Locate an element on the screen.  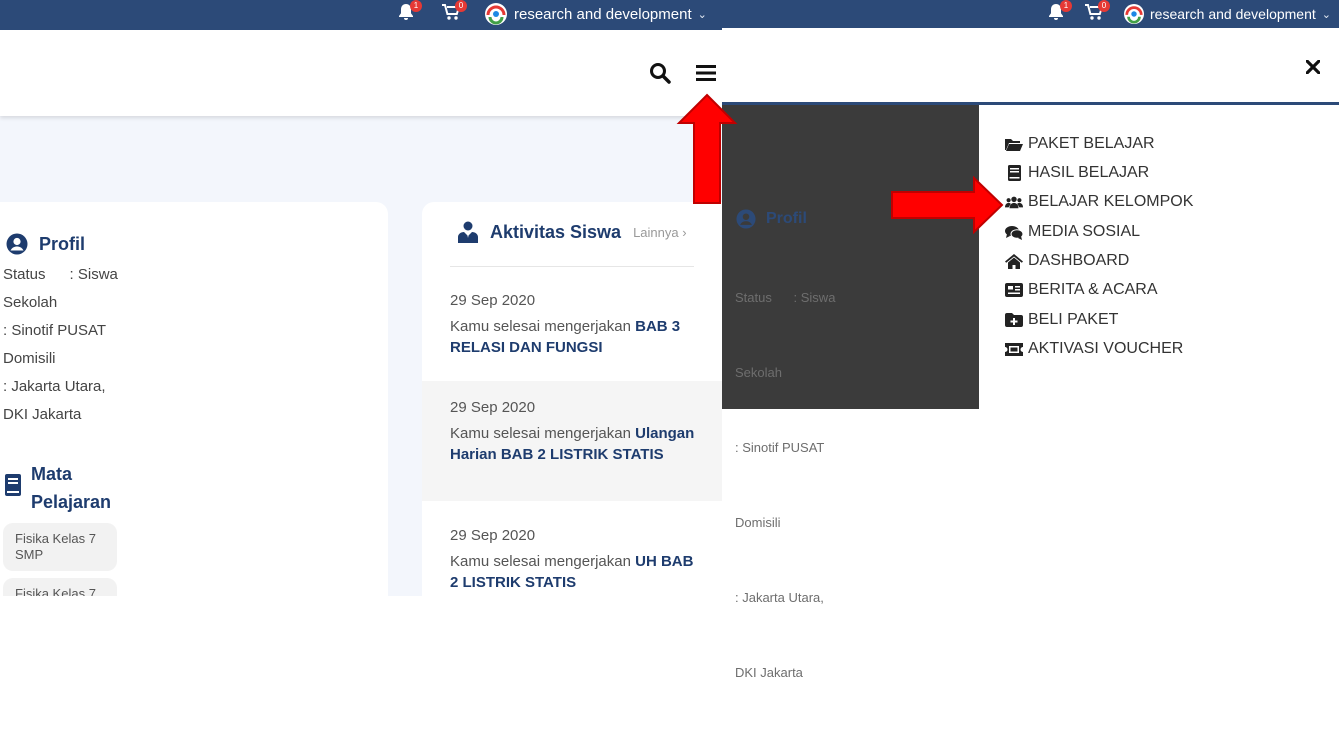
menu-item-dashboard: DASHBOARD is located at coordinates (1067, 261).